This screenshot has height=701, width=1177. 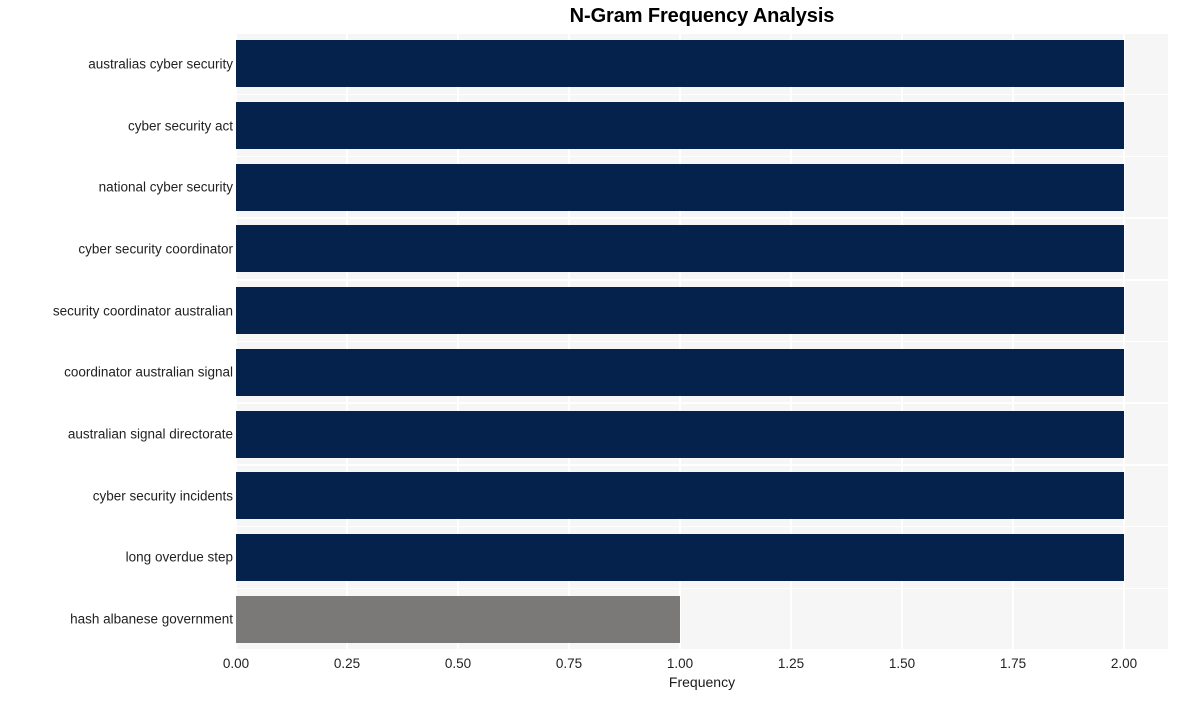 What do you see at coordinates (236, 663) in the screenshot?
I see `x-axis-tick-label: 0.00` at bounding box center [236, 663].